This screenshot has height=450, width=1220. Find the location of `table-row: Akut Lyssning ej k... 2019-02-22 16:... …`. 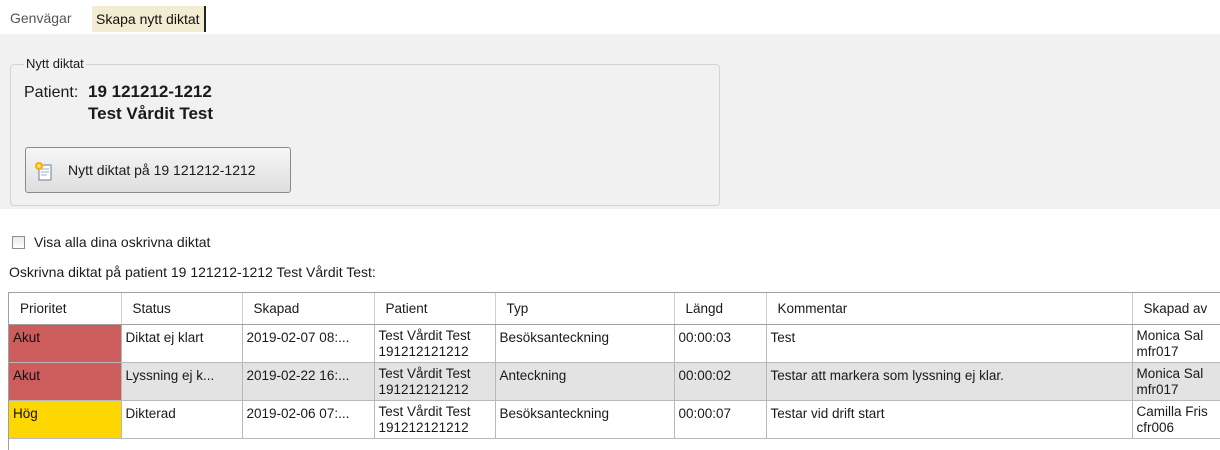

table-row: Akut Lyssning ej k... 2019-02-22 16:... … is located at coordinates (614, 382).